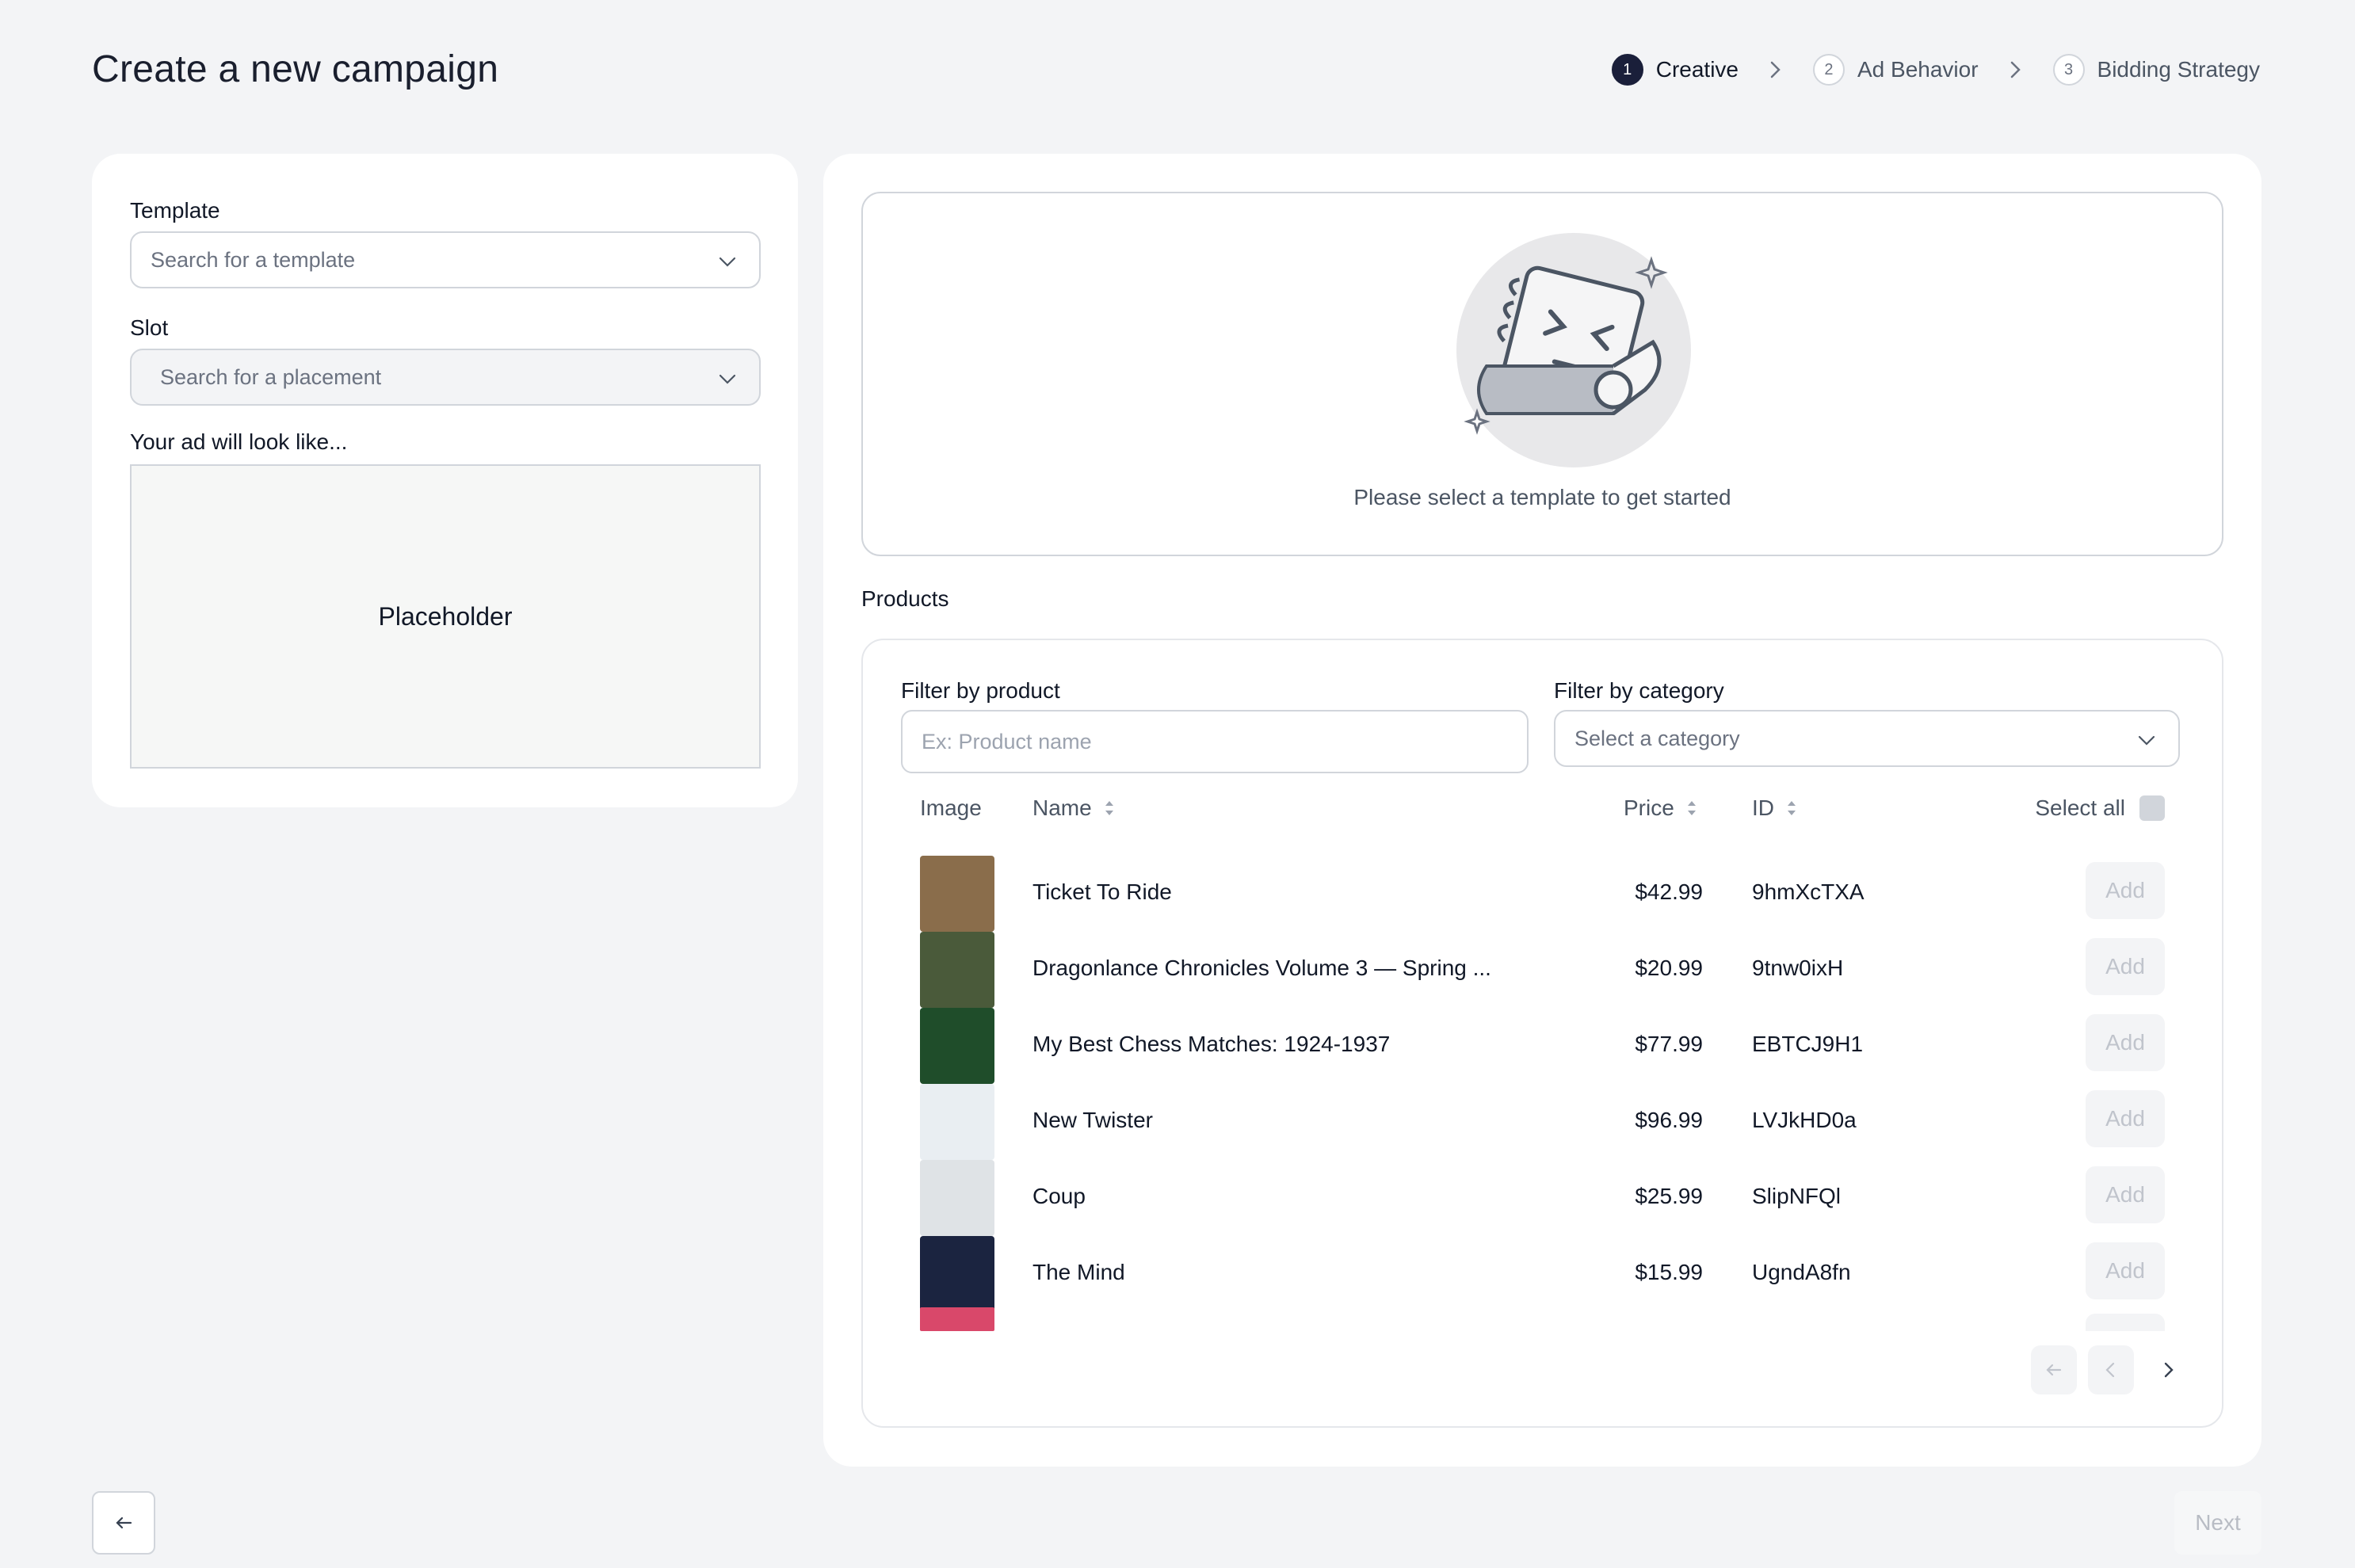 Image resolution: width=2355 pixels, height=1568 pixels. I want to click on product-thumbnail-partial, so click(957, 1319).